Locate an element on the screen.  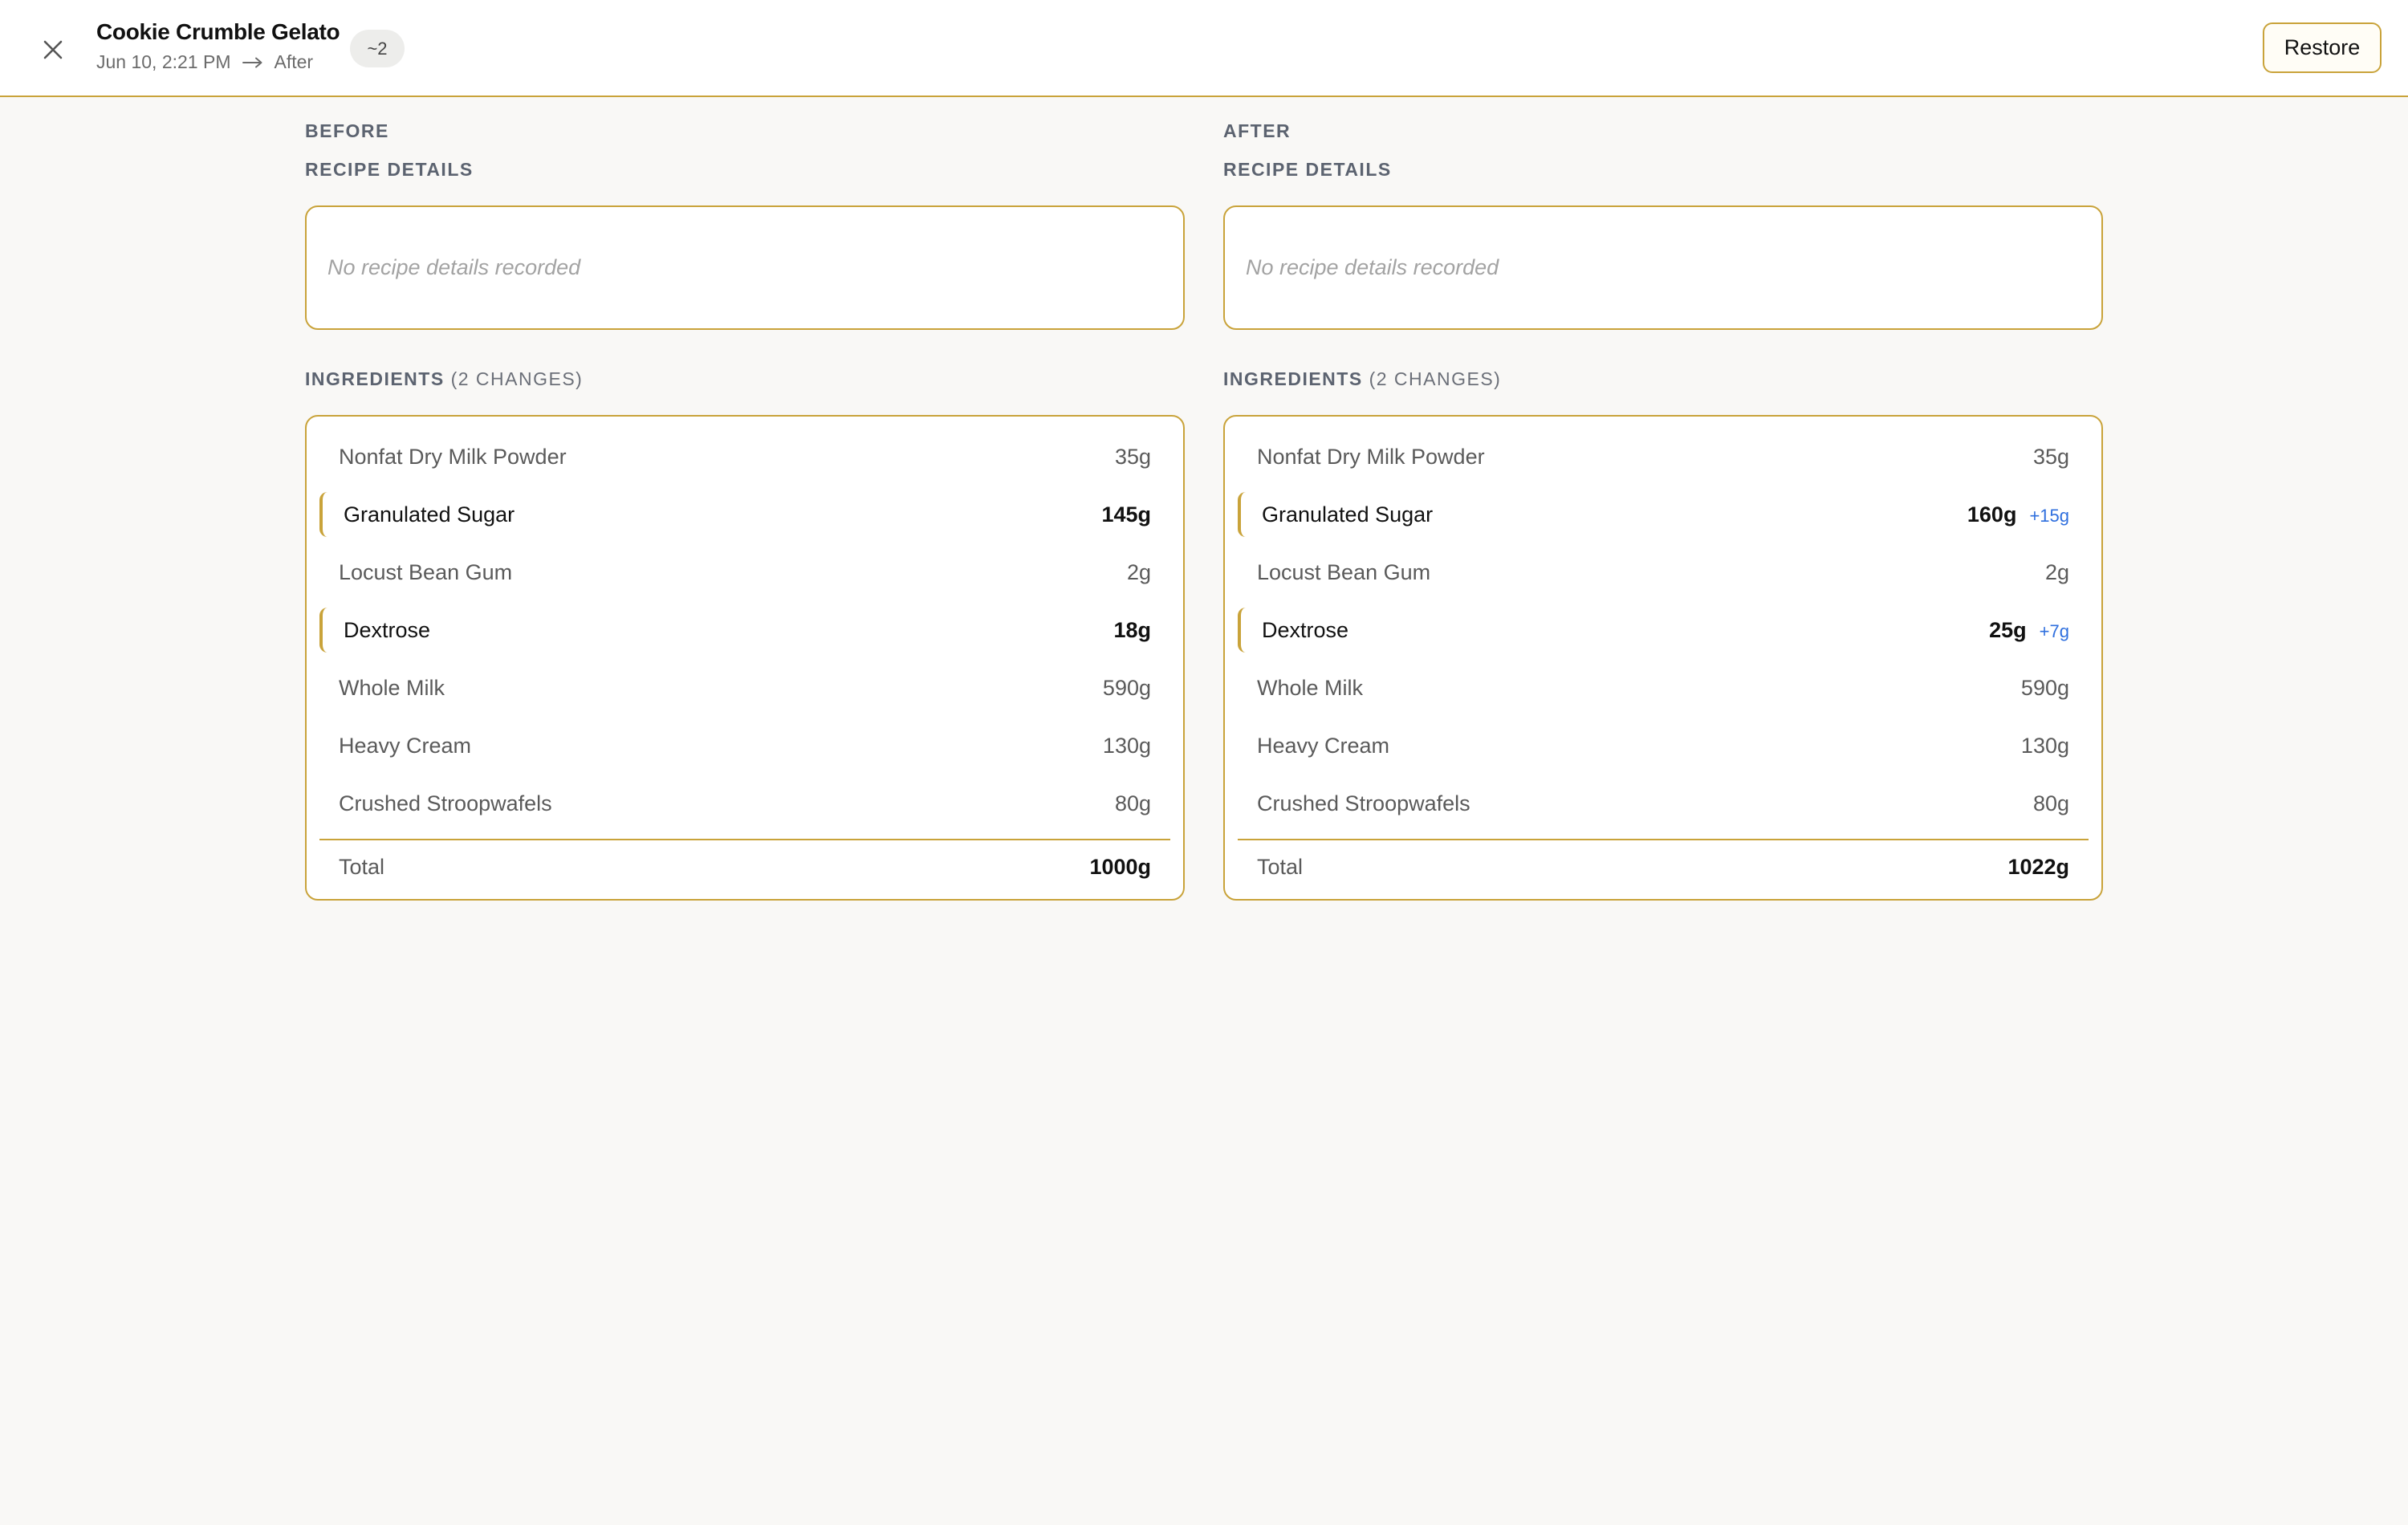
restore-button: Restore is located at coordinates (2322, 47).